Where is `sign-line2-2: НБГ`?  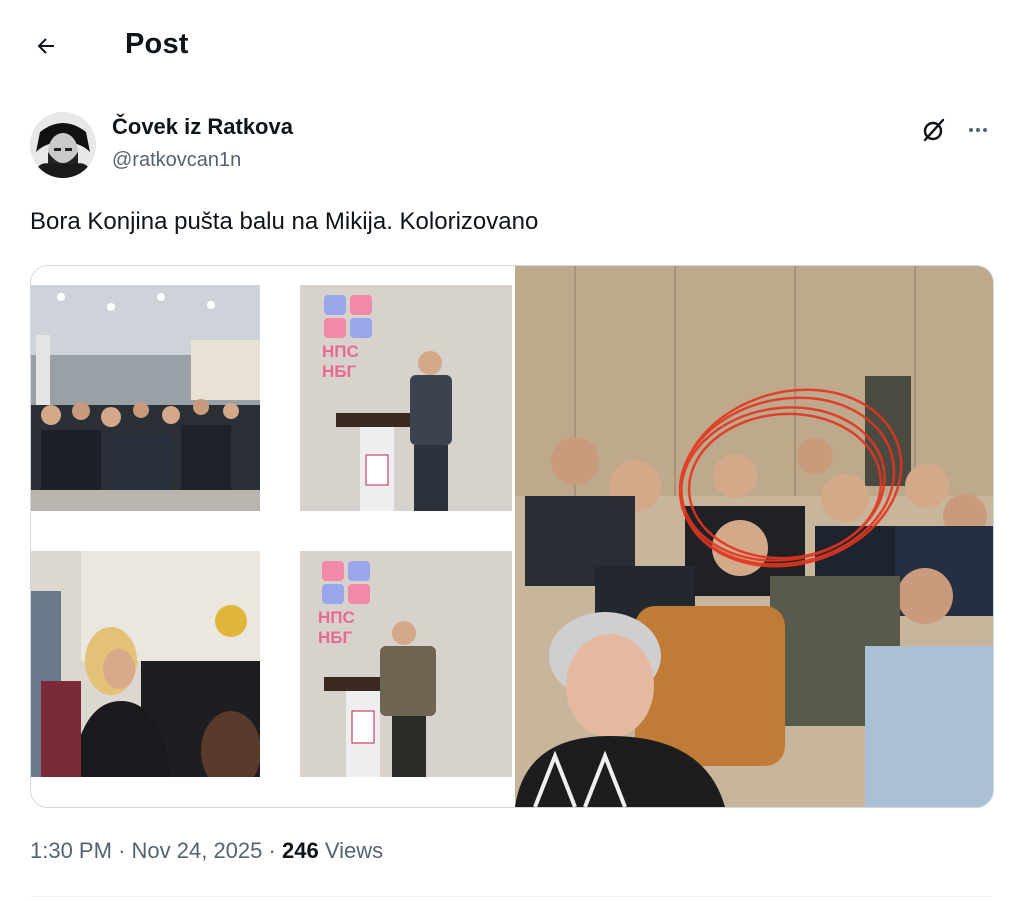
sign-line2-2: НБГ is located at coordinates (335, 637).